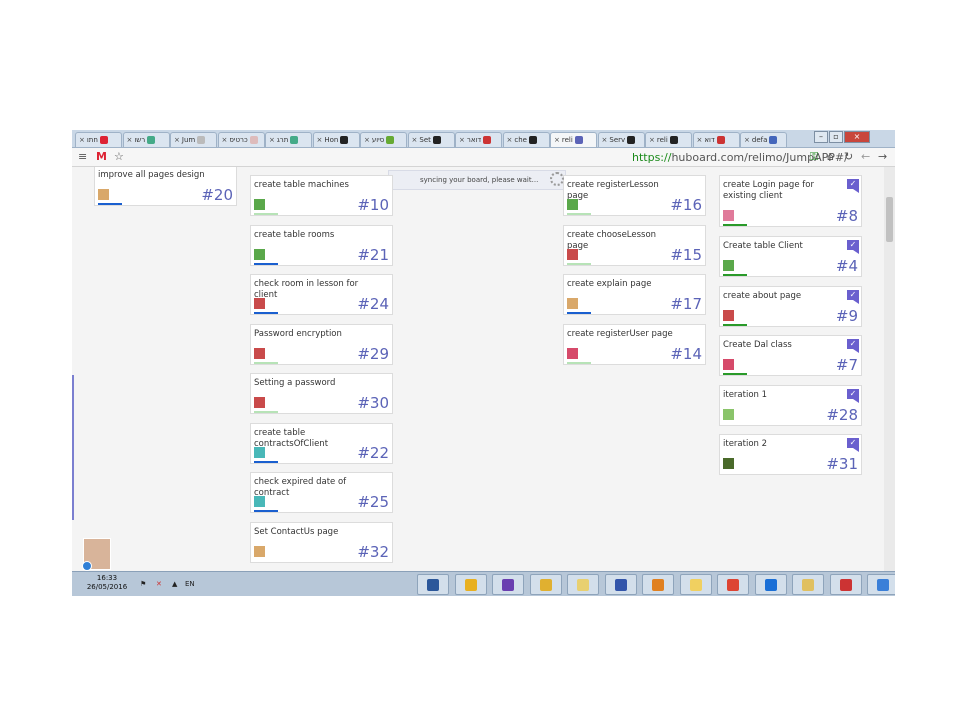 The image size is (960, 720). What do you see at coordinates (857, 137) in the screenshot?
I see `close-window-button: ×` at bounding box center [857, 137].